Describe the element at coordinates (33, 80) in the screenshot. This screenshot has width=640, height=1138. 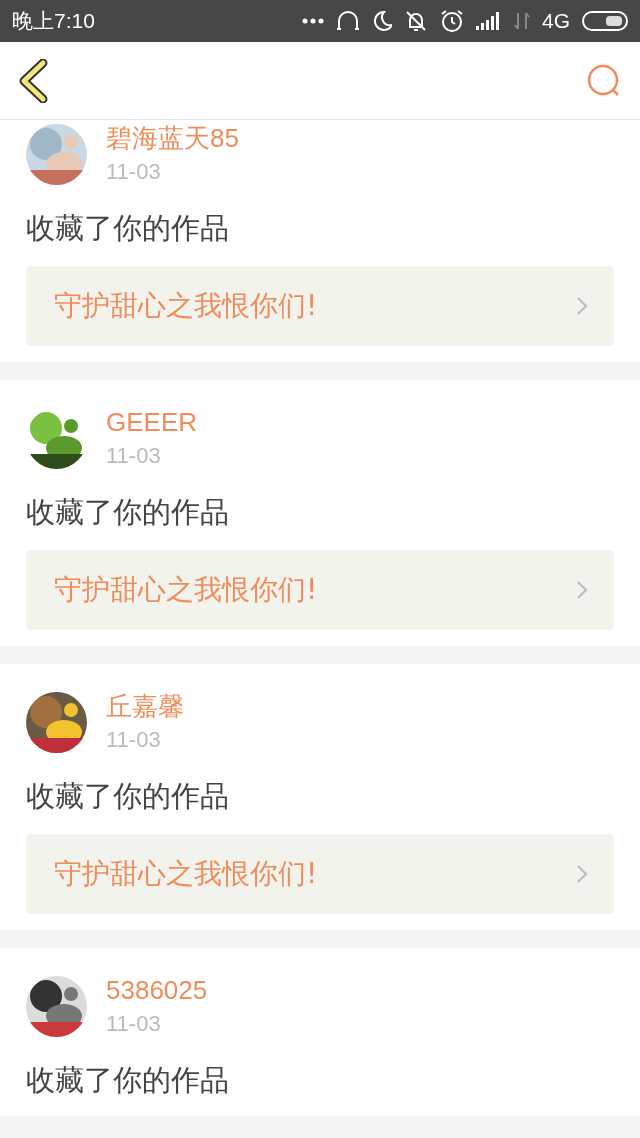
I see `back-icon` at that location.